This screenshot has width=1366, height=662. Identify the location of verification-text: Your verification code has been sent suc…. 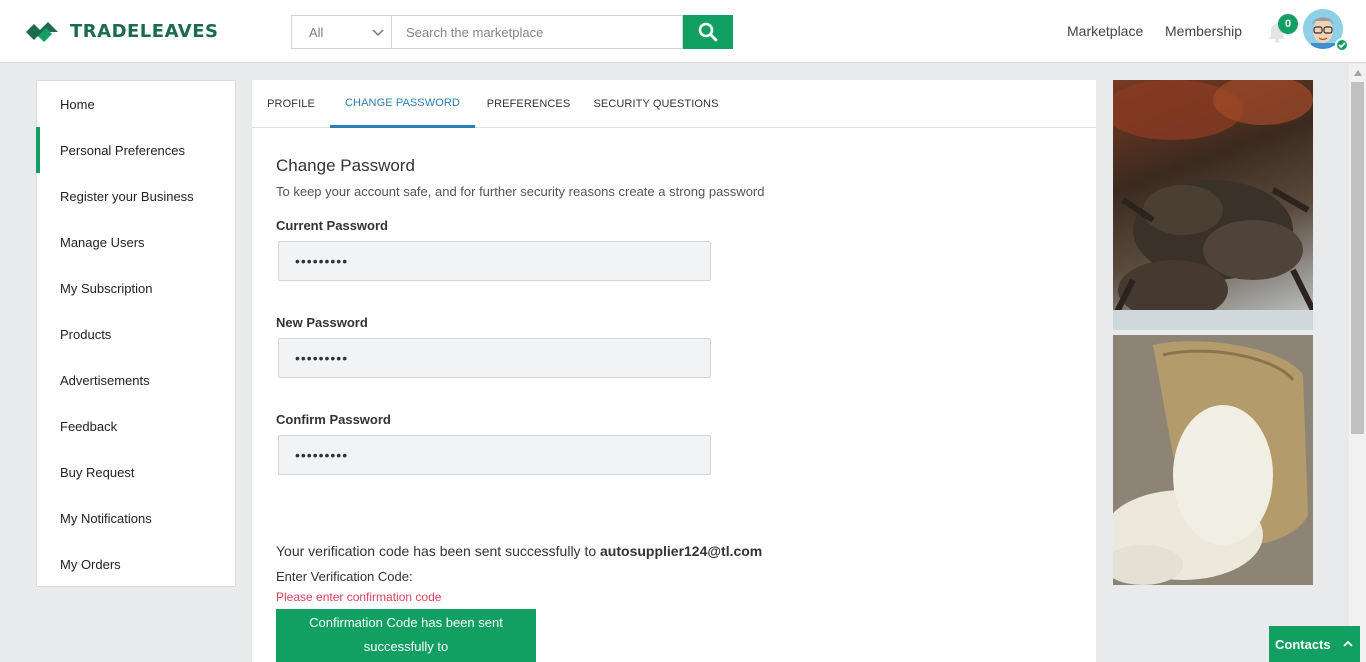
(436, 551).